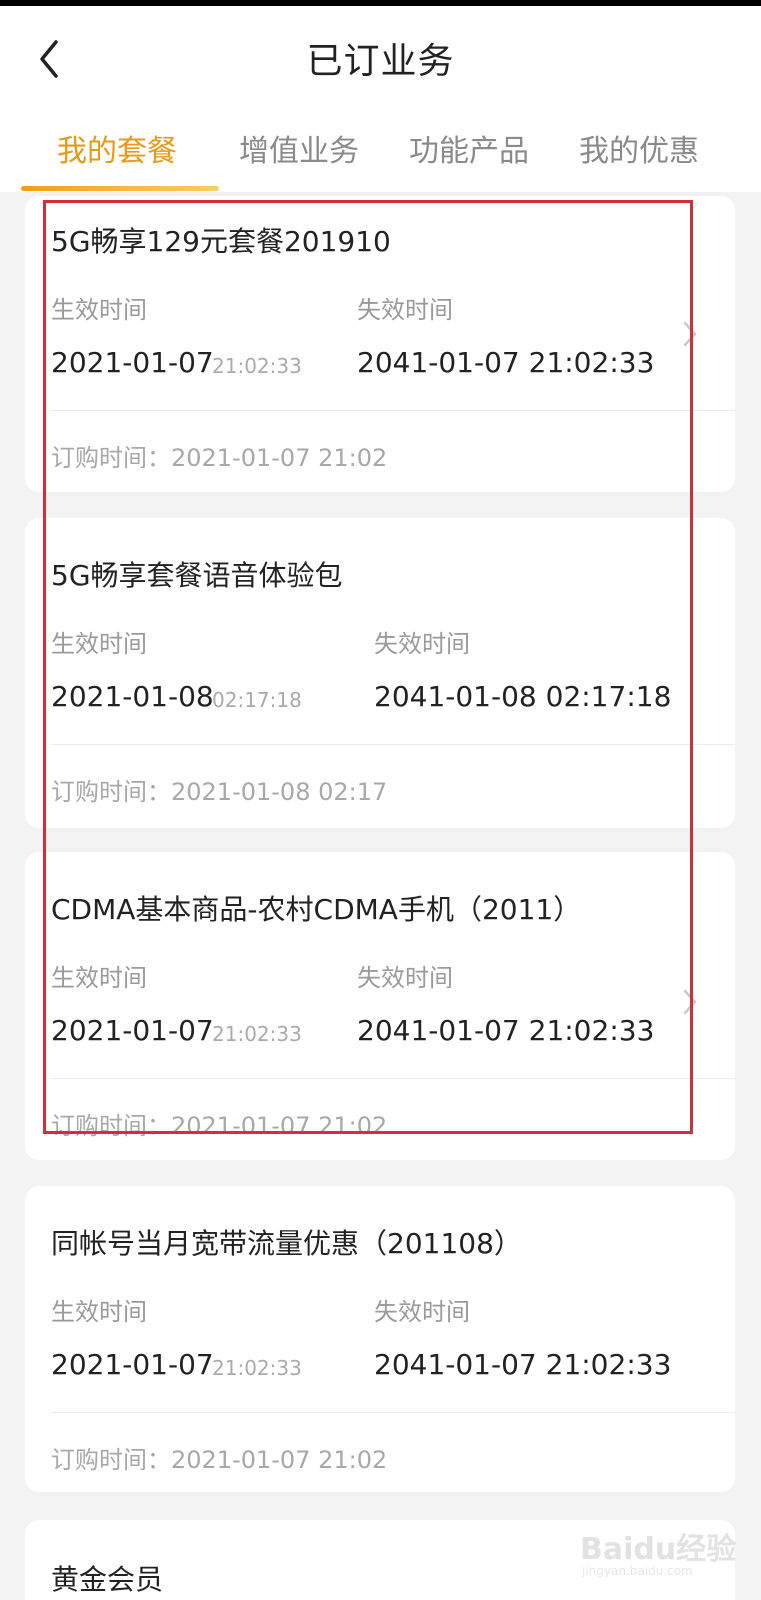 This screenshot has height=1600, width=761. What do you see at coordinates (221, 241) in the screenshot?
I see `plan-name: 5G畅享129元套餐201910` at bounding box center [221, 241].